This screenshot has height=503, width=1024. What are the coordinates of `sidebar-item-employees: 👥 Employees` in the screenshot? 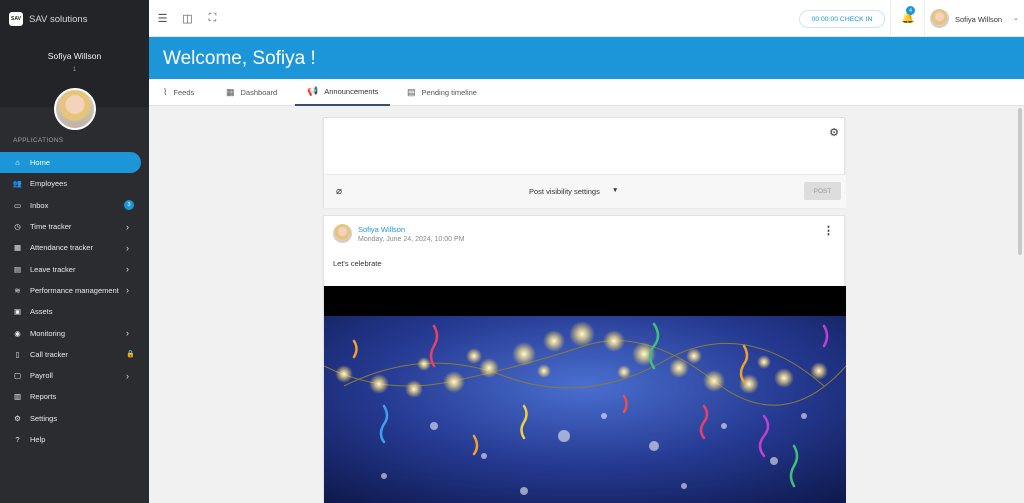 It's located at (74, 183).